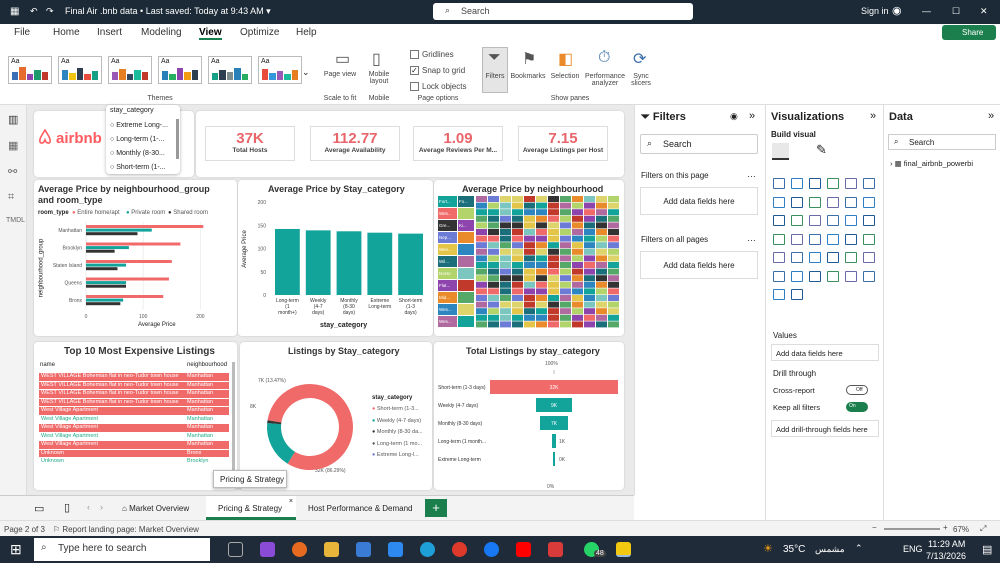 This screenshot has height=563, width=1000. What do you see at coordinates (299, 549) in the screenshot?
I see `firefox-icon` at bounding box center [299, 549].